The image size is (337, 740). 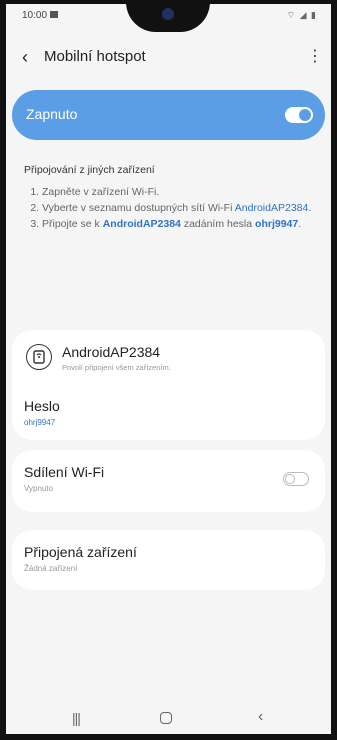 What do you see at coordinates (168, 560) in the screenshot?
I see `connected-devices-row: Připojená zařízení Žádná zařízení` at bounding box center [168, 560].